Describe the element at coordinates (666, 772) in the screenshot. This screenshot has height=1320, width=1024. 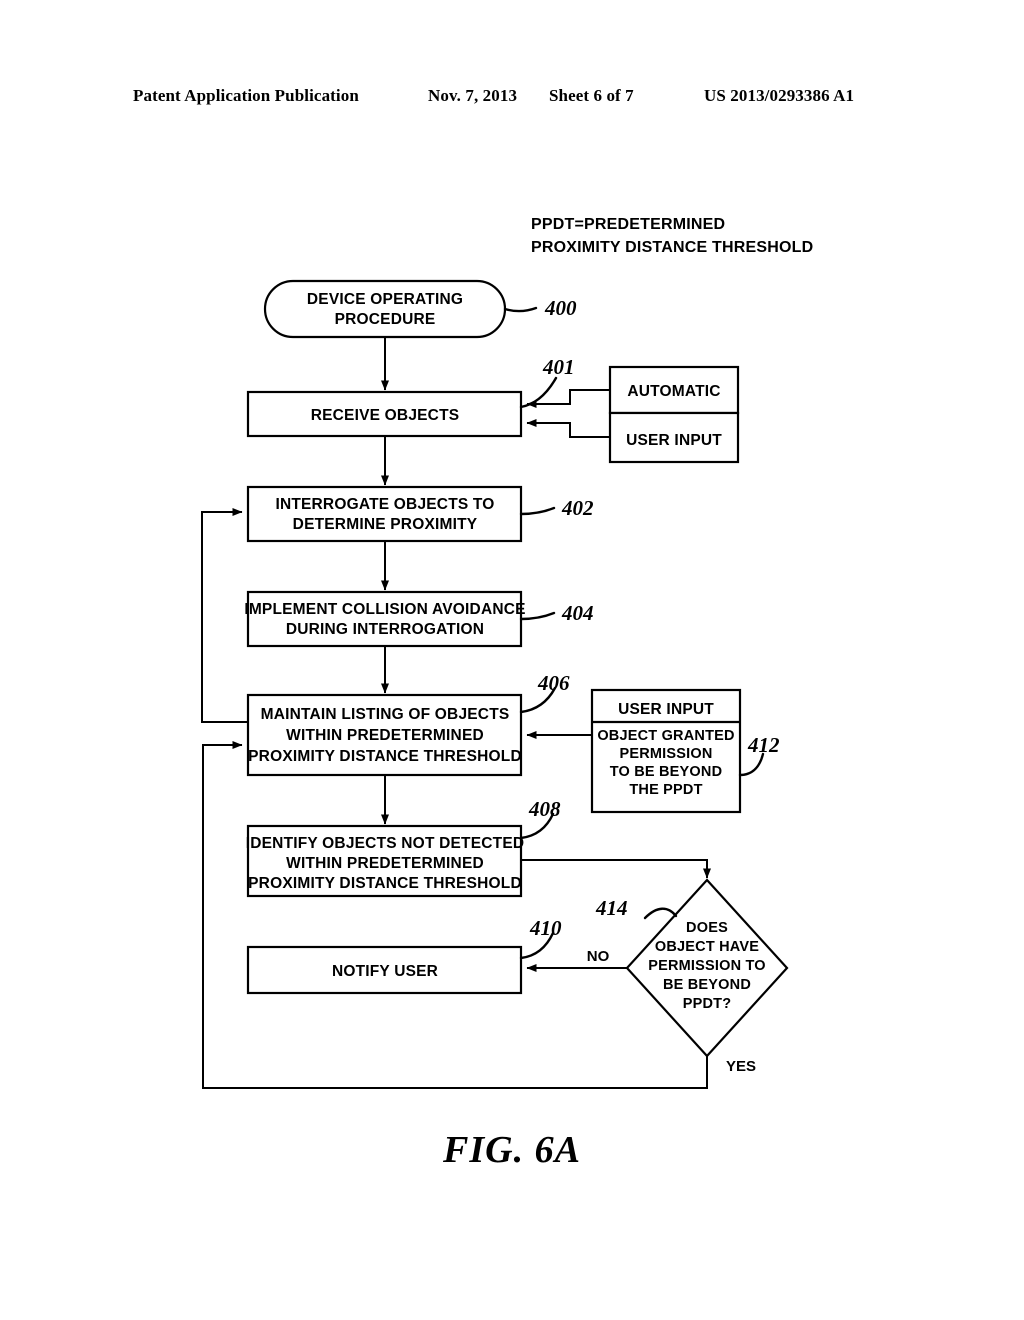
I see `node-user-permission-line-3: TO BE BEYOND` at that location.